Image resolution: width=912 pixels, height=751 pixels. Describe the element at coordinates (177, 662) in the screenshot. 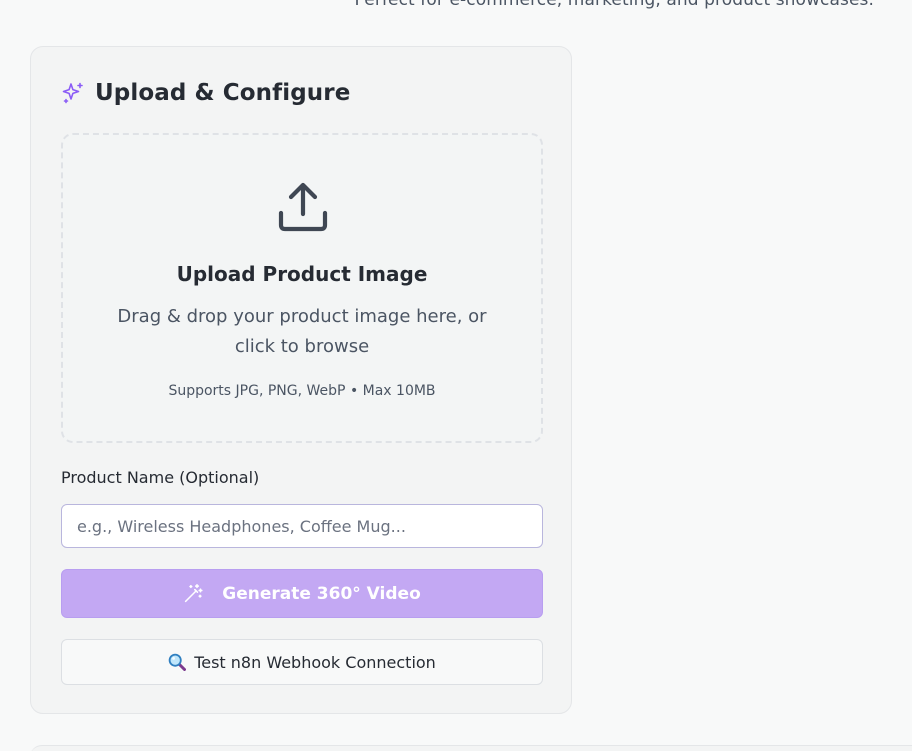

I see `magnifier-icon` at that location.